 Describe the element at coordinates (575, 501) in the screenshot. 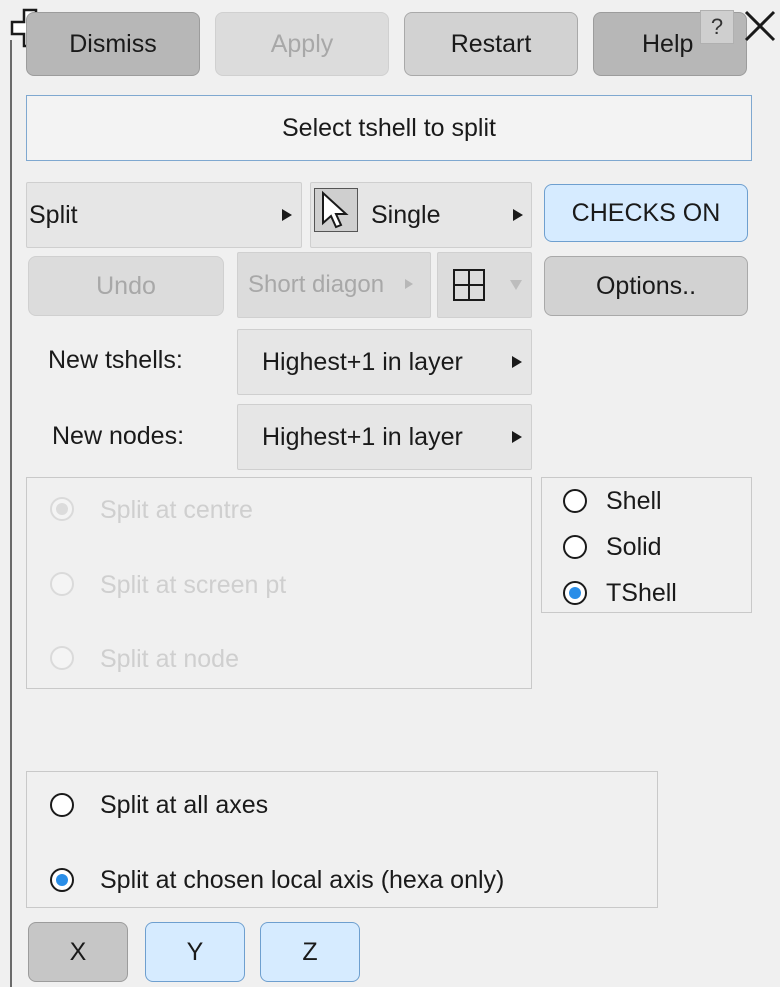

I see `shell-radio` at that location.